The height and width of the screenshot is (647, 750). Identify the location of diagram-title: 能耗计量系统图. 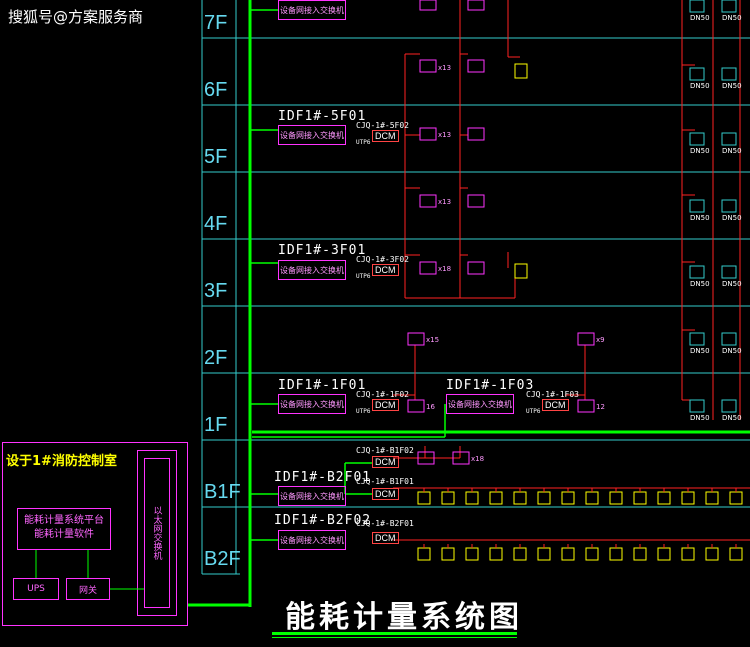
(404, 617).